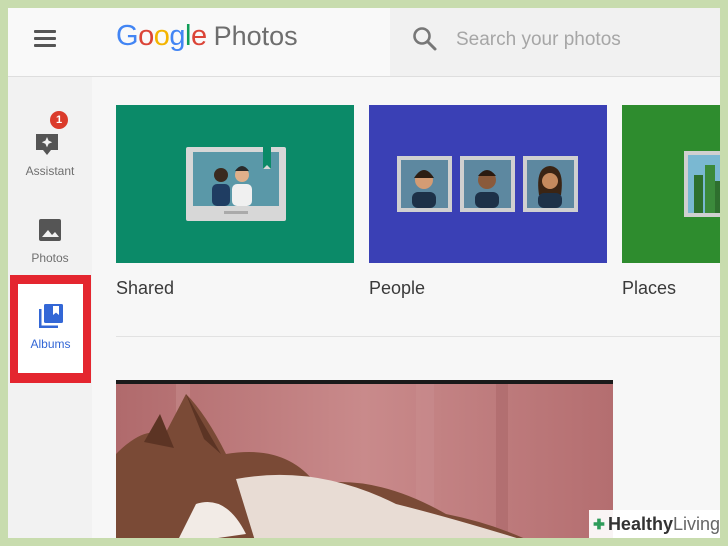 This screenshot has height=546, width=728. I want to click on places-album-tile, so click(671, 184).